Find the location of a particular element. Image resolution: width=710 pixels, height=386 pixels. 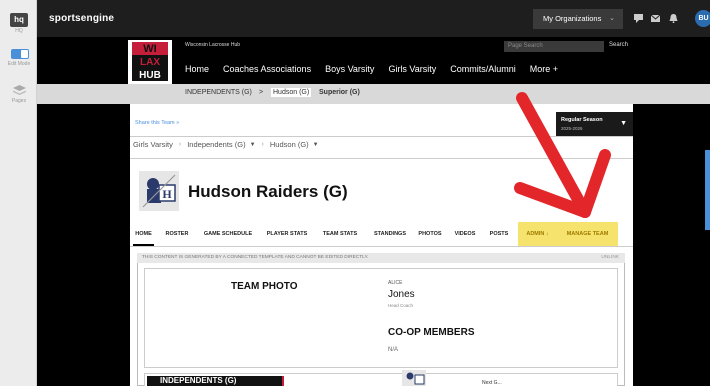

team-name: Hudson Raiders (G) is located at coordinates (268, 191).